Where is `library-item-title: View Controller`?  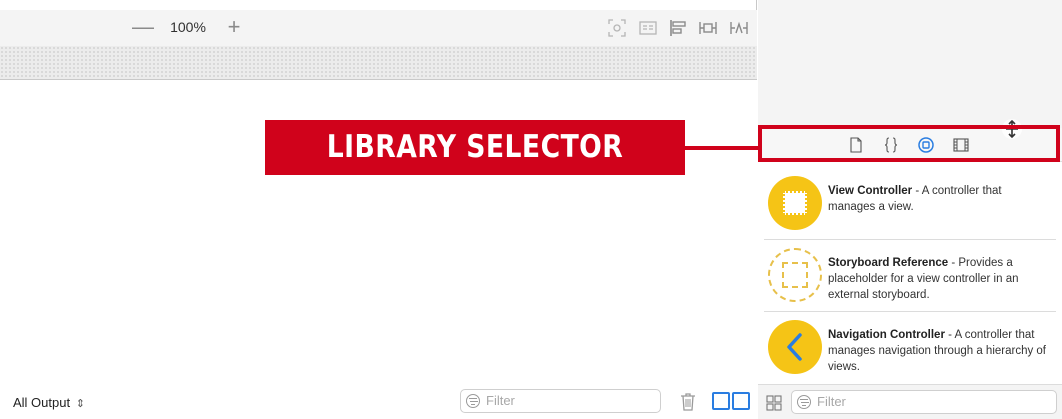 library-item-title: View Controller is located at coordinates (870, 191).